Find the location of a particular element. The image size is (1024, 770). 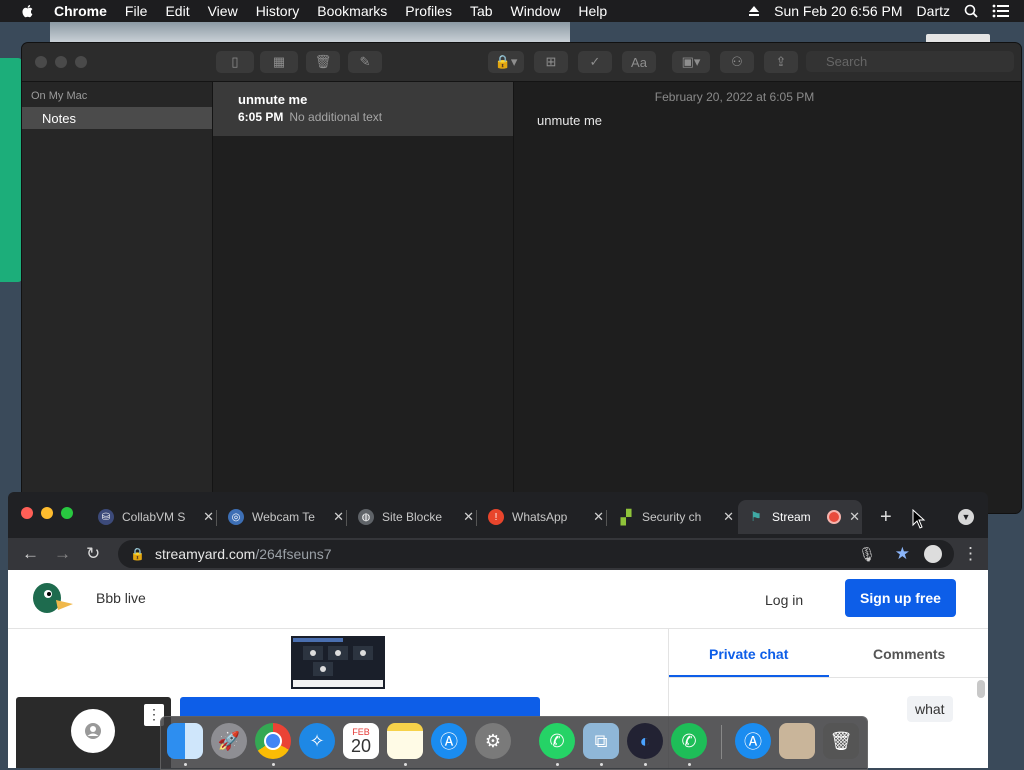

finder-icon is located at coordinates (185, 741).